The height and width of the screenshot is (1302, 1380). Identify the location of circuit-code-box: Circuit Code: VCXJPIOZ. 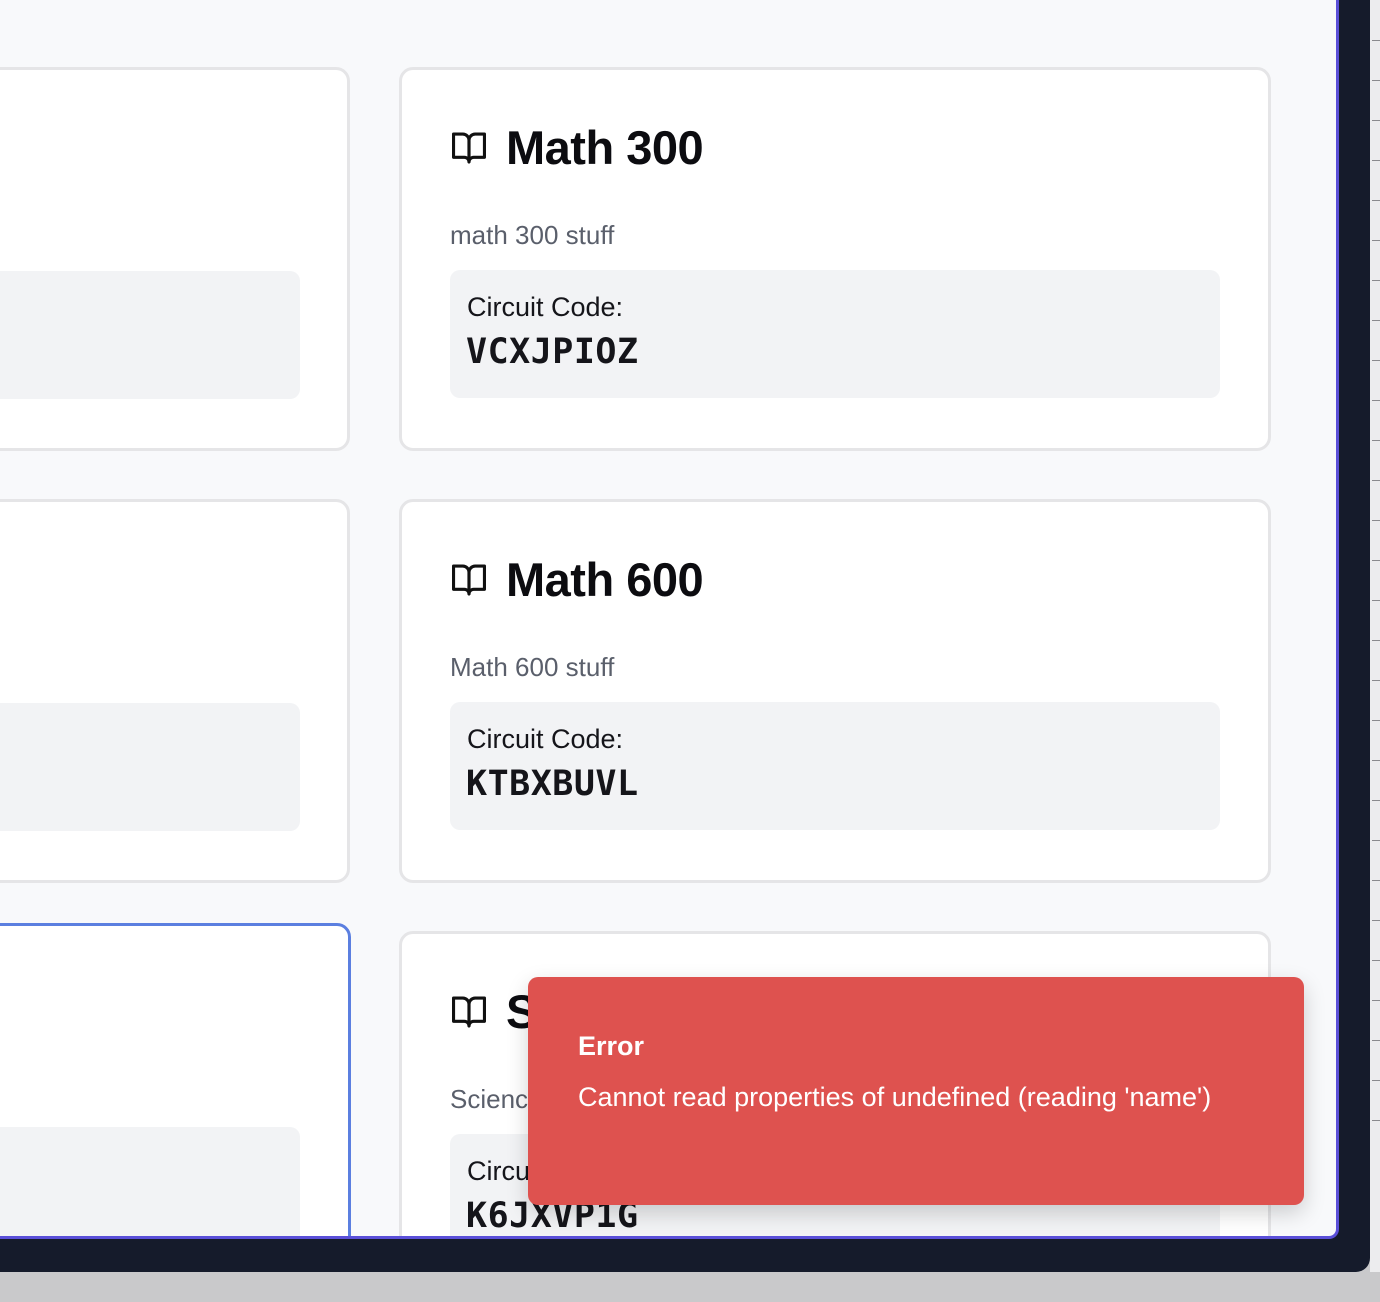
(835, 334).